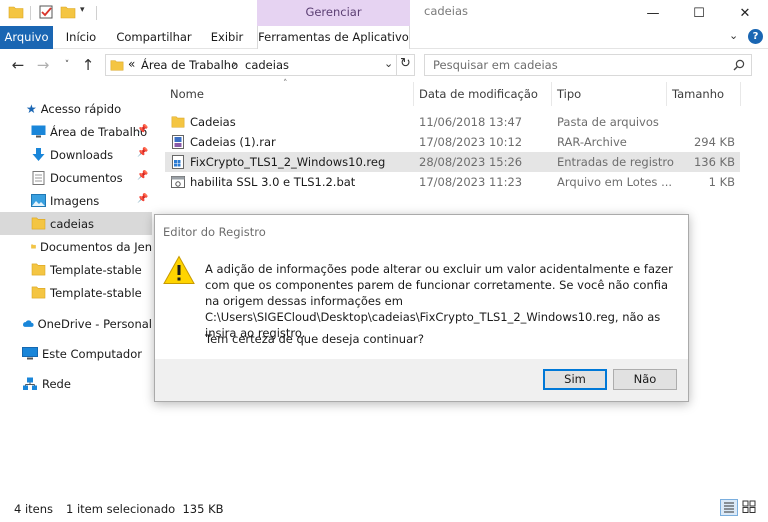 This screenshot has height=522, width=768. Describe the element at coordinates (233, 142) in the screenshot. I see `file-name: Cadeias (1).rar` at that location.